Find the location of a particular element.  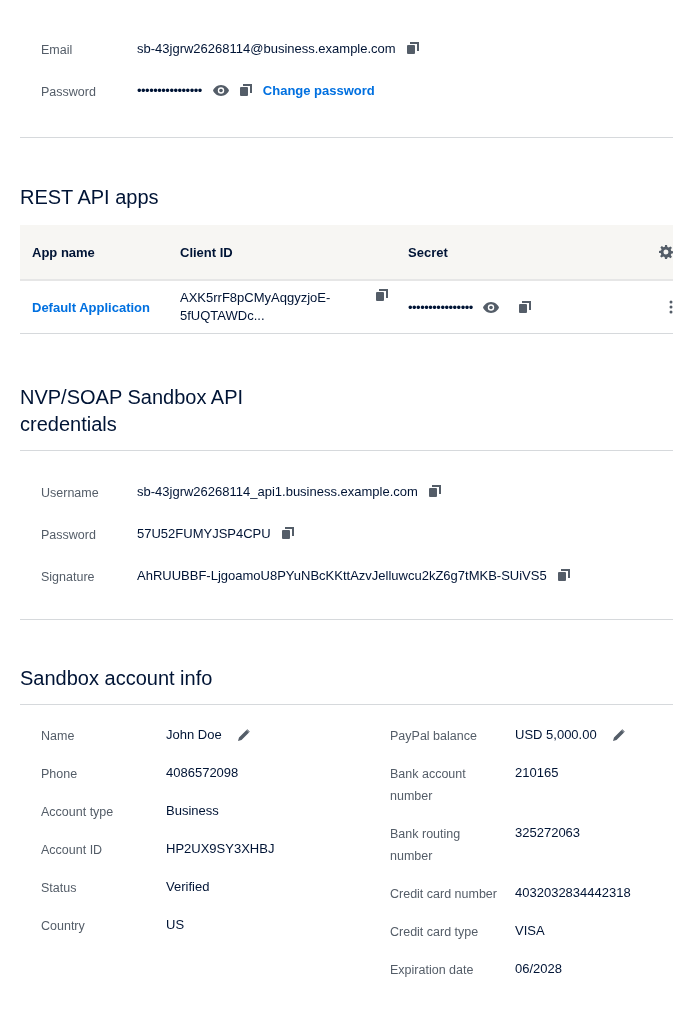

column-header: Client ID is located at coordinates (206, 252).